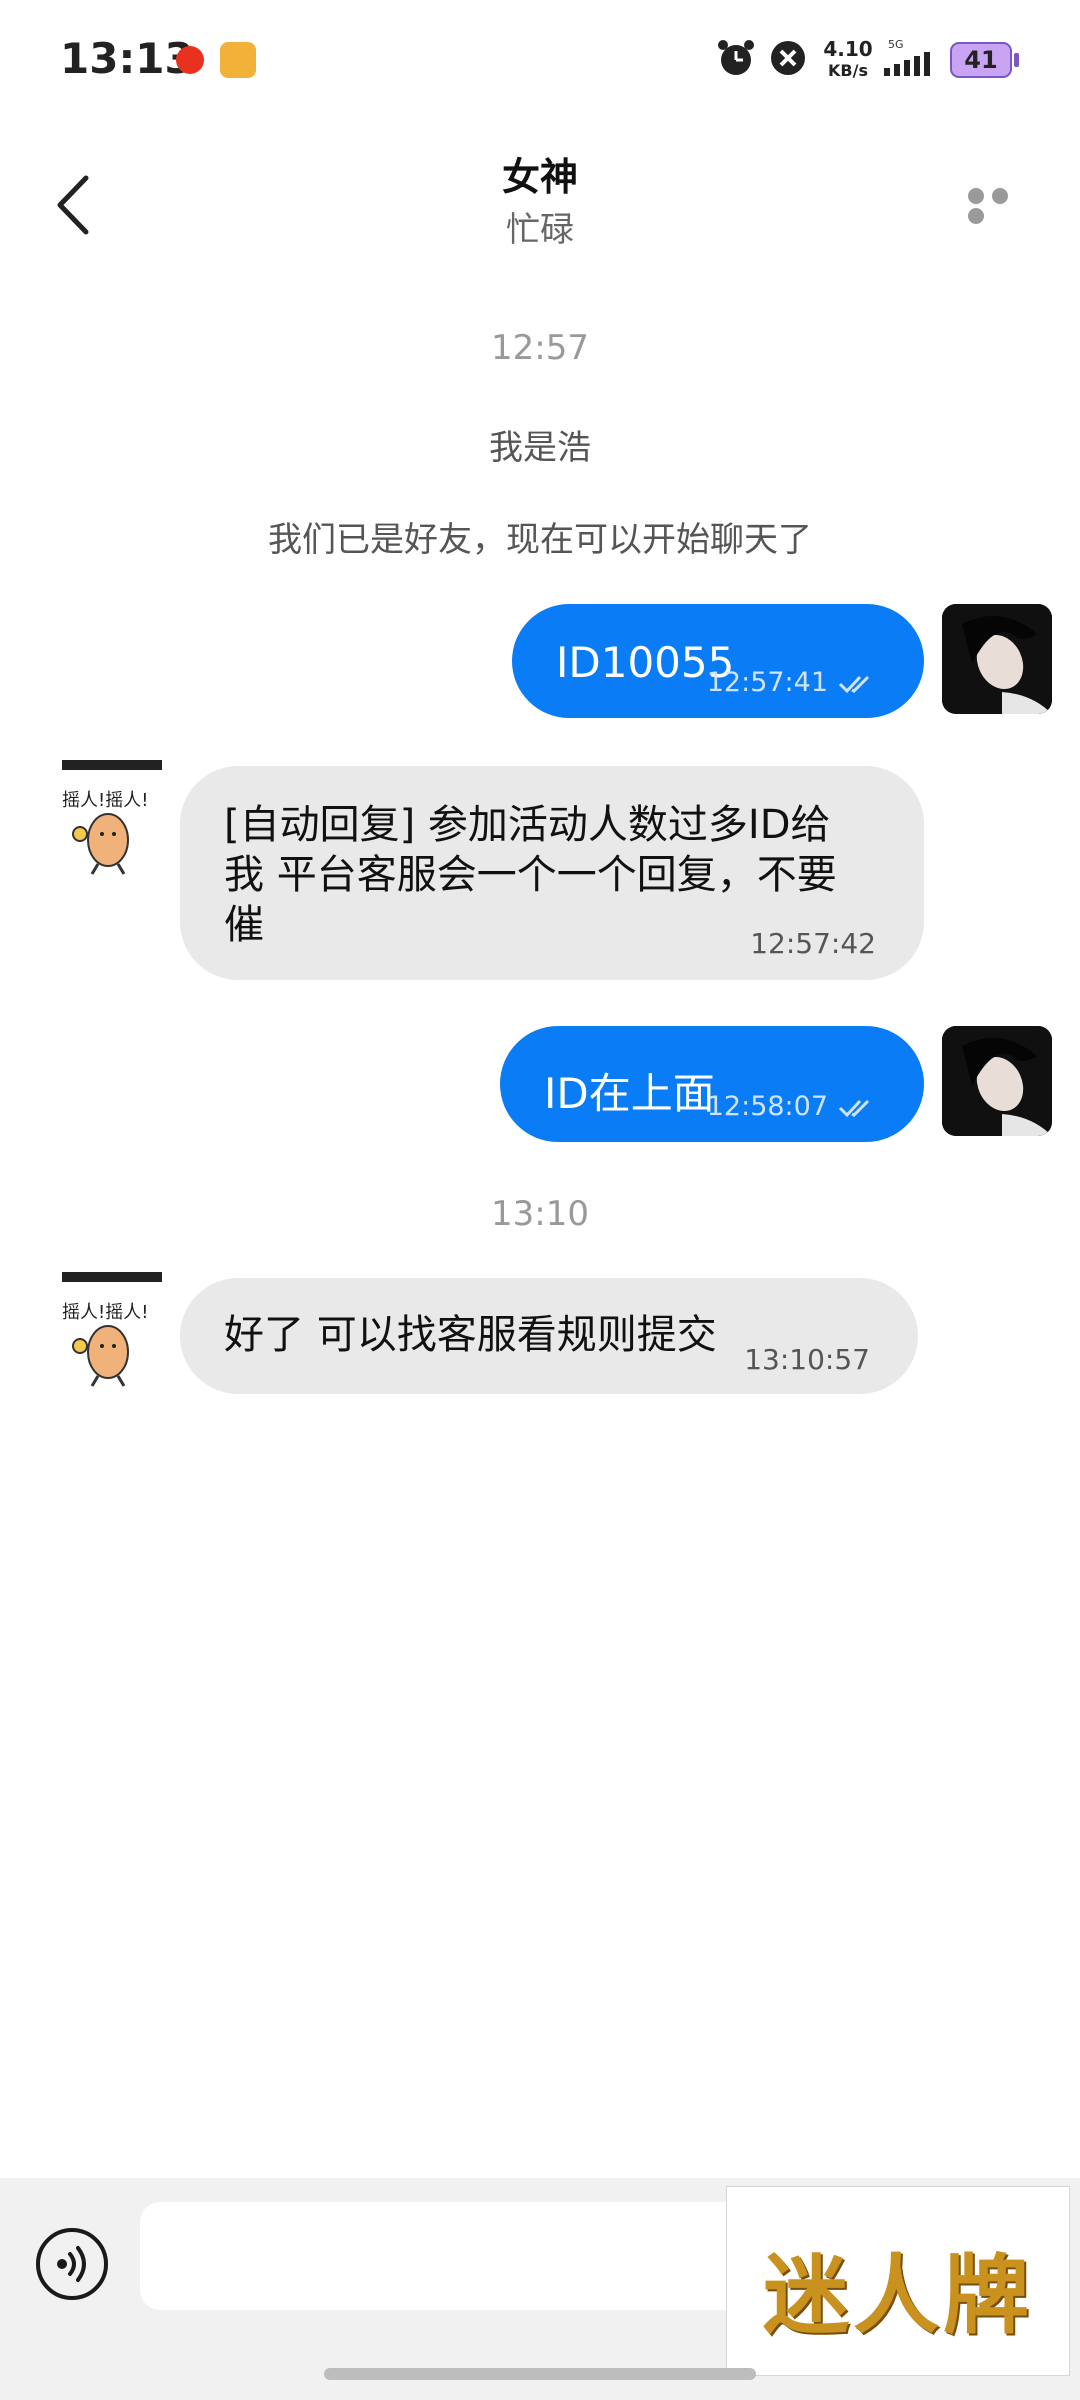  What do you see at coordinates (788, 58) in the screenshot?
I see `mute-icon` at bounding box center [788, 58].